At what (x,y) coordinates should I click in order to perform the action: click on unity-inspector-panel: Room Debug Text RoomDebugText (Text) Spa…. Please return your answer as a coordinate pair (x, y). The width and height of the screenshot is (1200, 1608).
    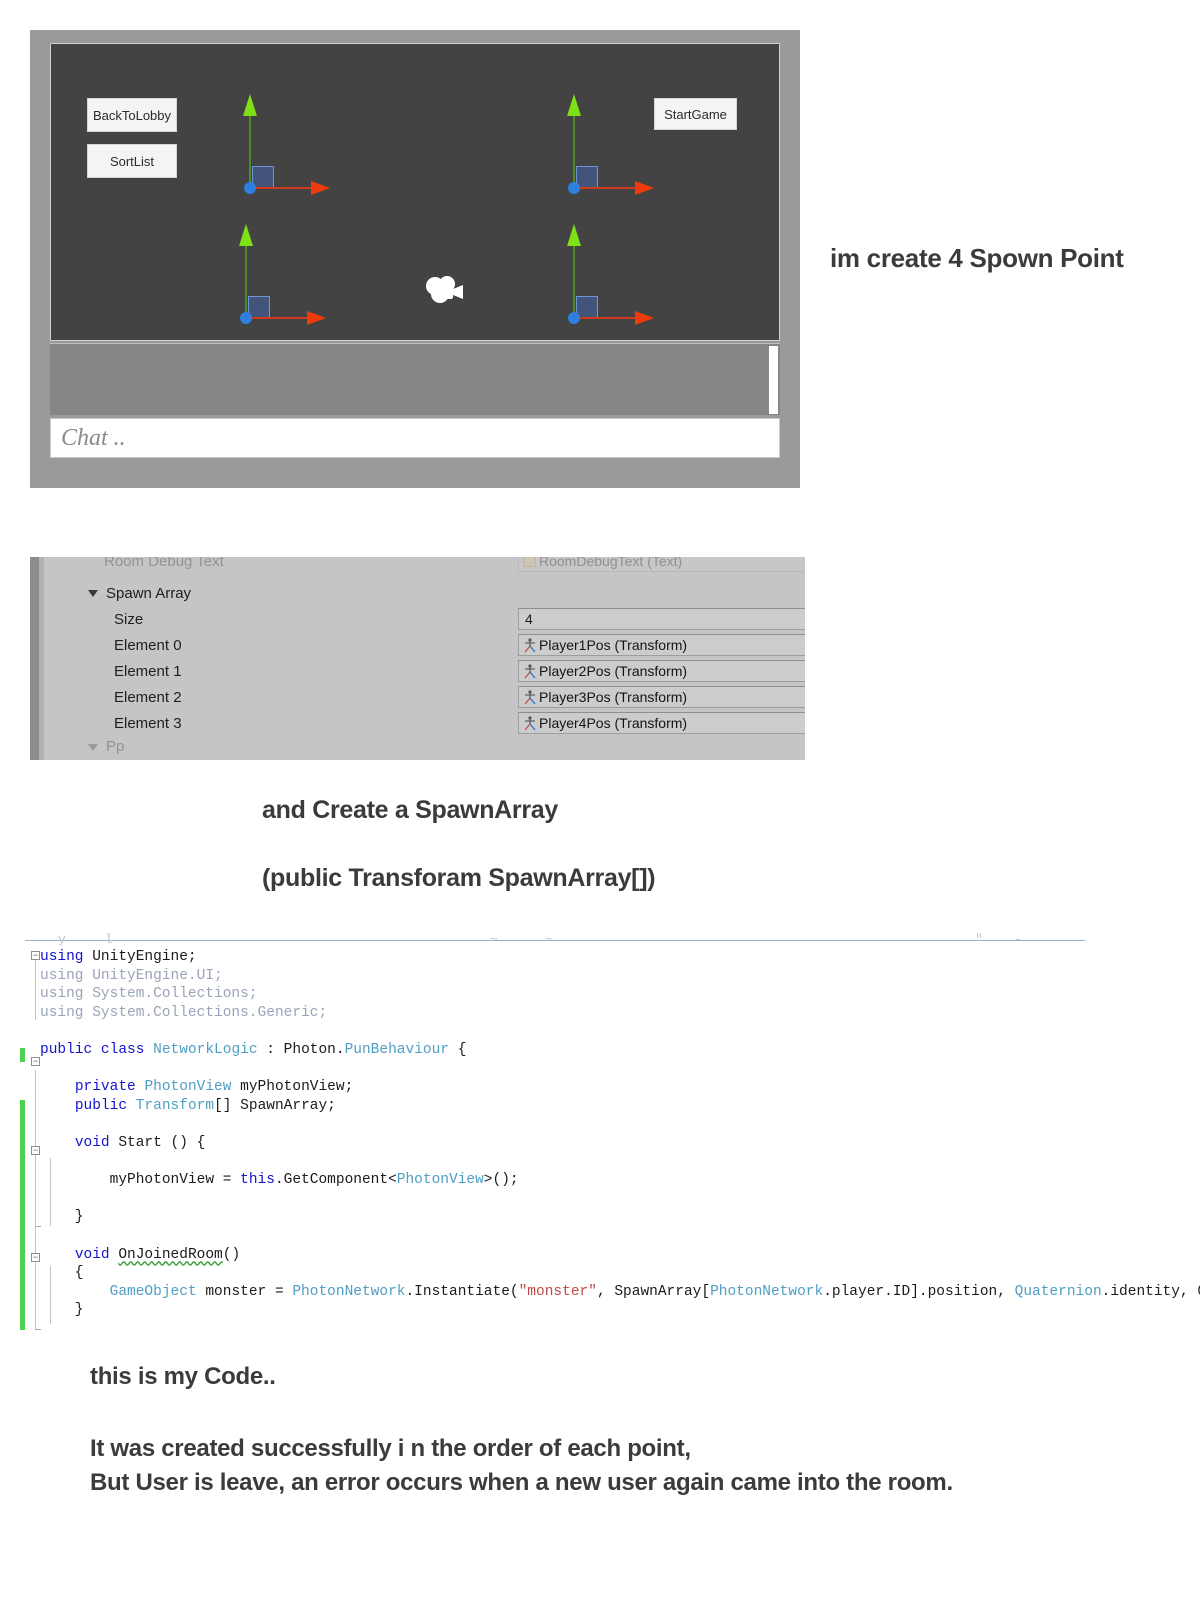
    Looking at the image, I should click on (417, 658).